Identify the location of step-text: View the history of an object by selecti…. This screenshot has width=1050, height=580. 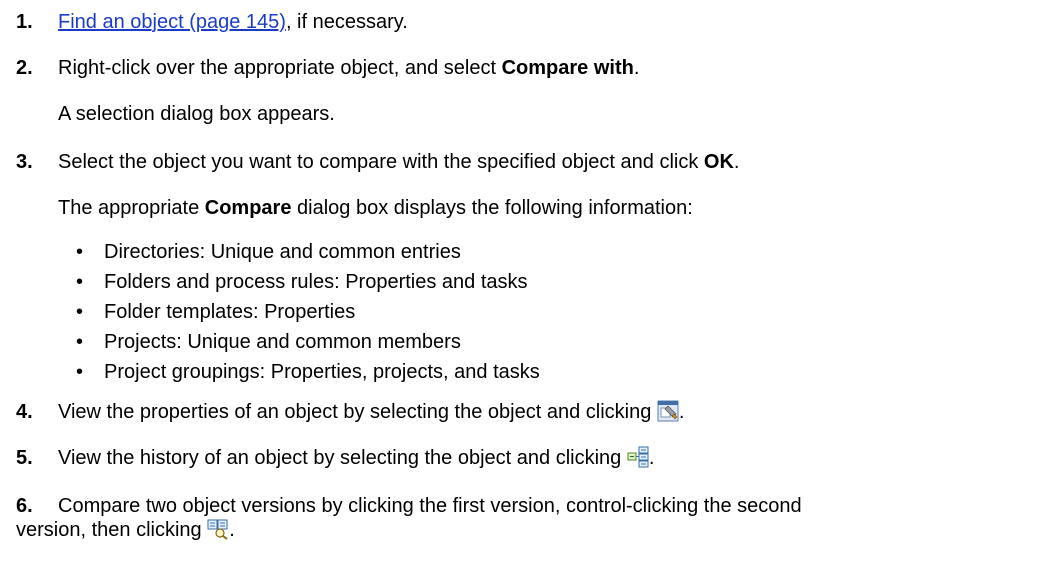
(552, 458).